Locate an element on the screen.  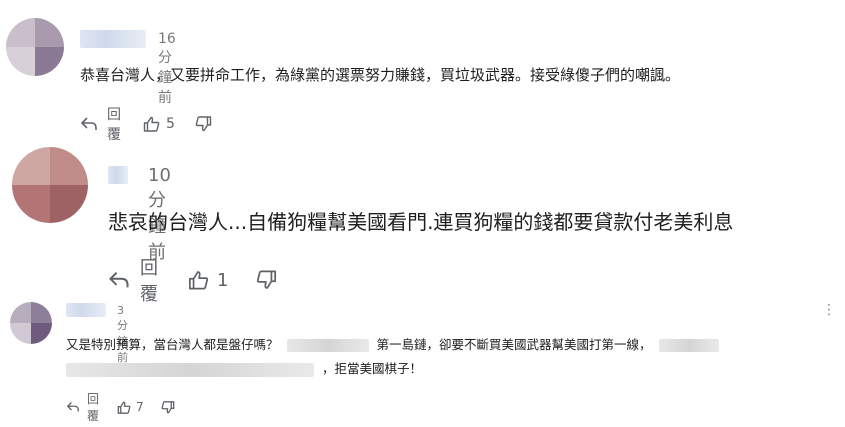
like-button: 1 is located at coordinates (208, 280).